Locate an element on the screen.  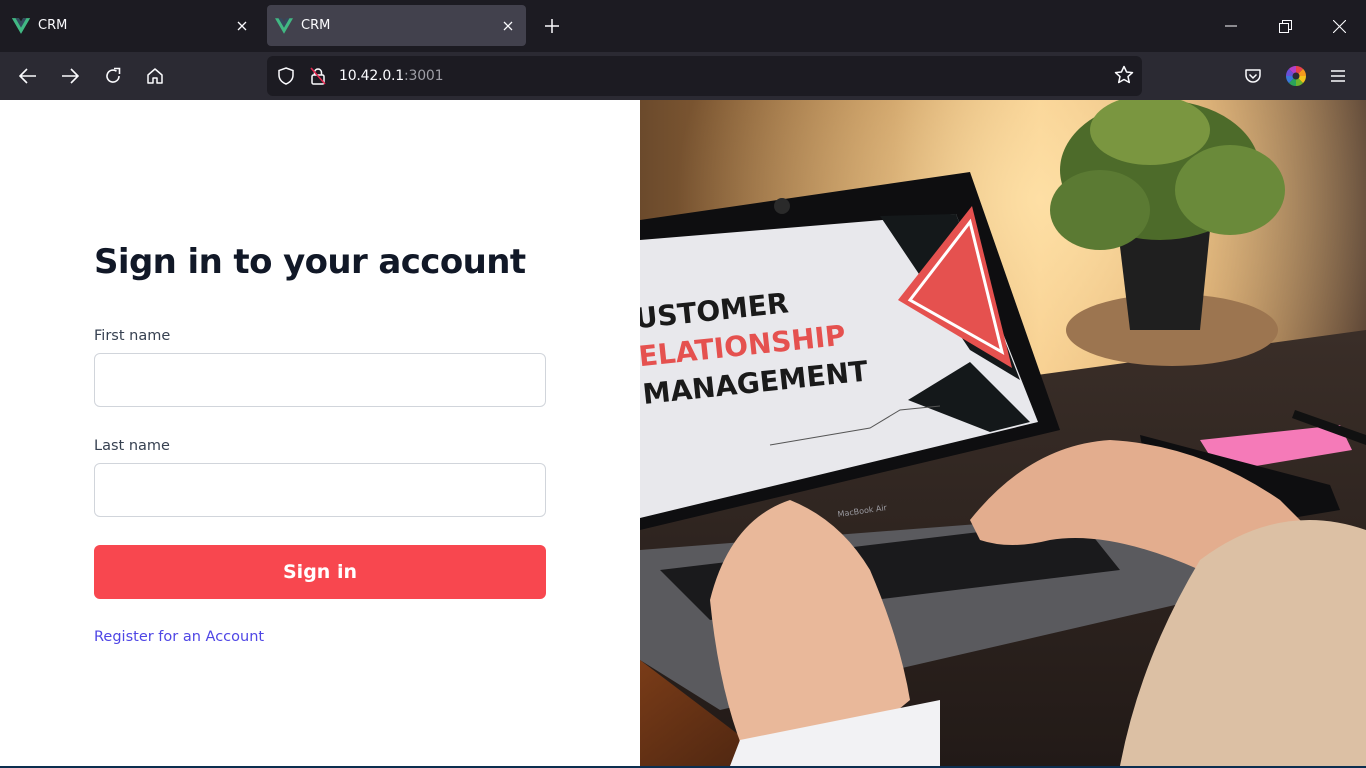
hamburger-menu-icon is located at coordinates (1338, 76).